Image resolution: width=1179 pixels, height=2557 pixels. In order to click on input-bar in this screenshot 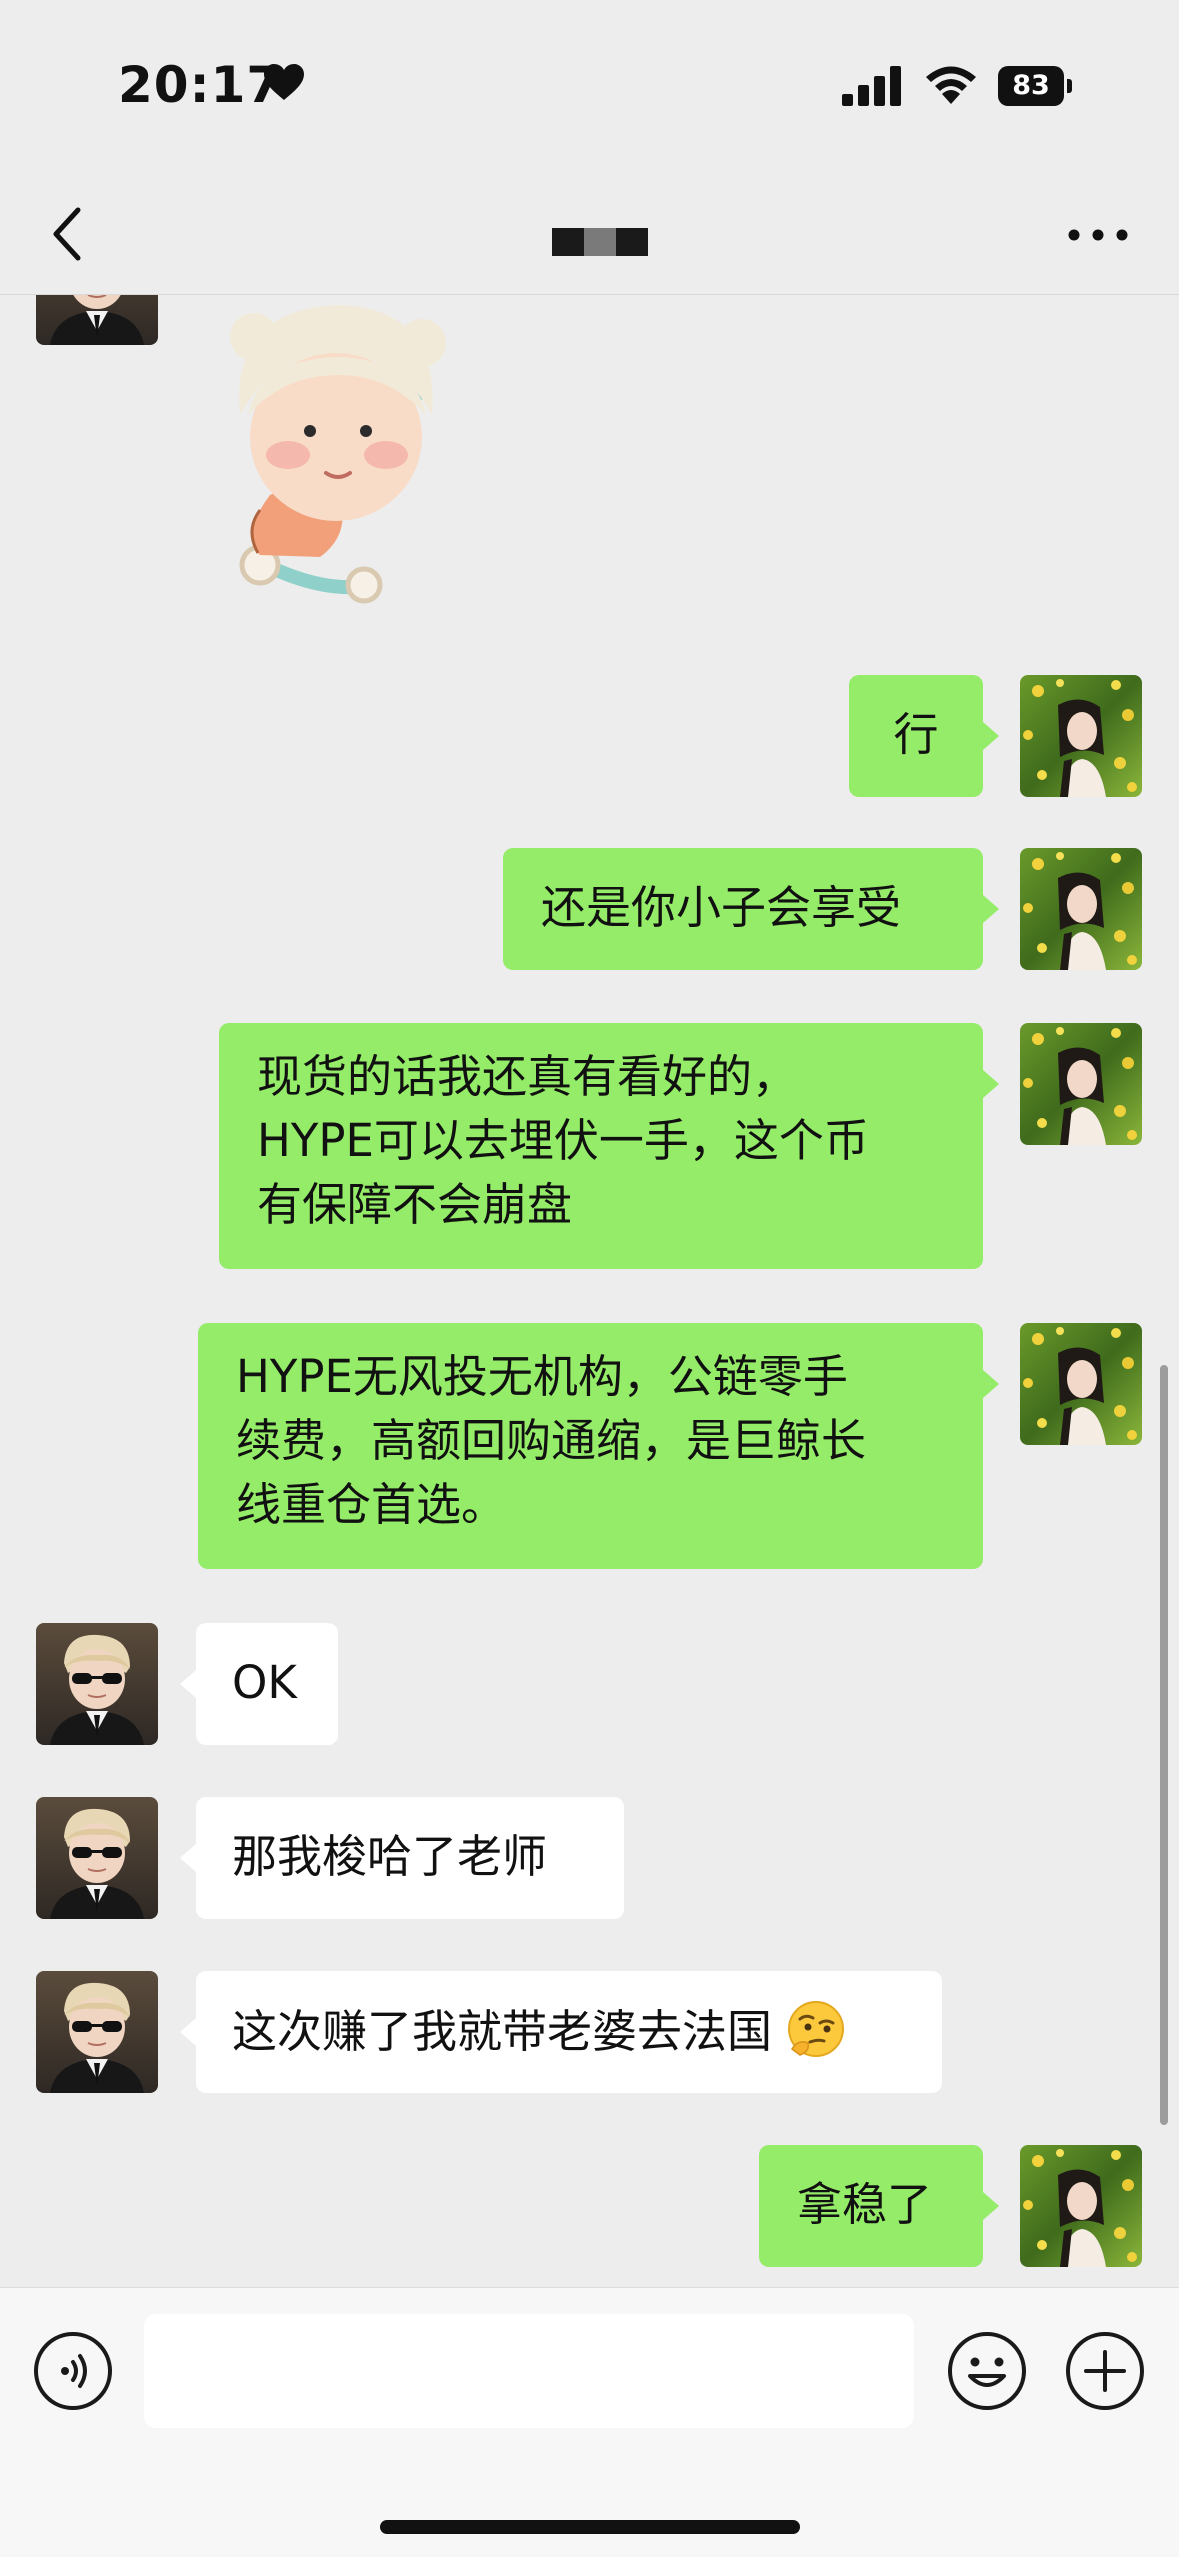, I will do `click(589, 2422)`.